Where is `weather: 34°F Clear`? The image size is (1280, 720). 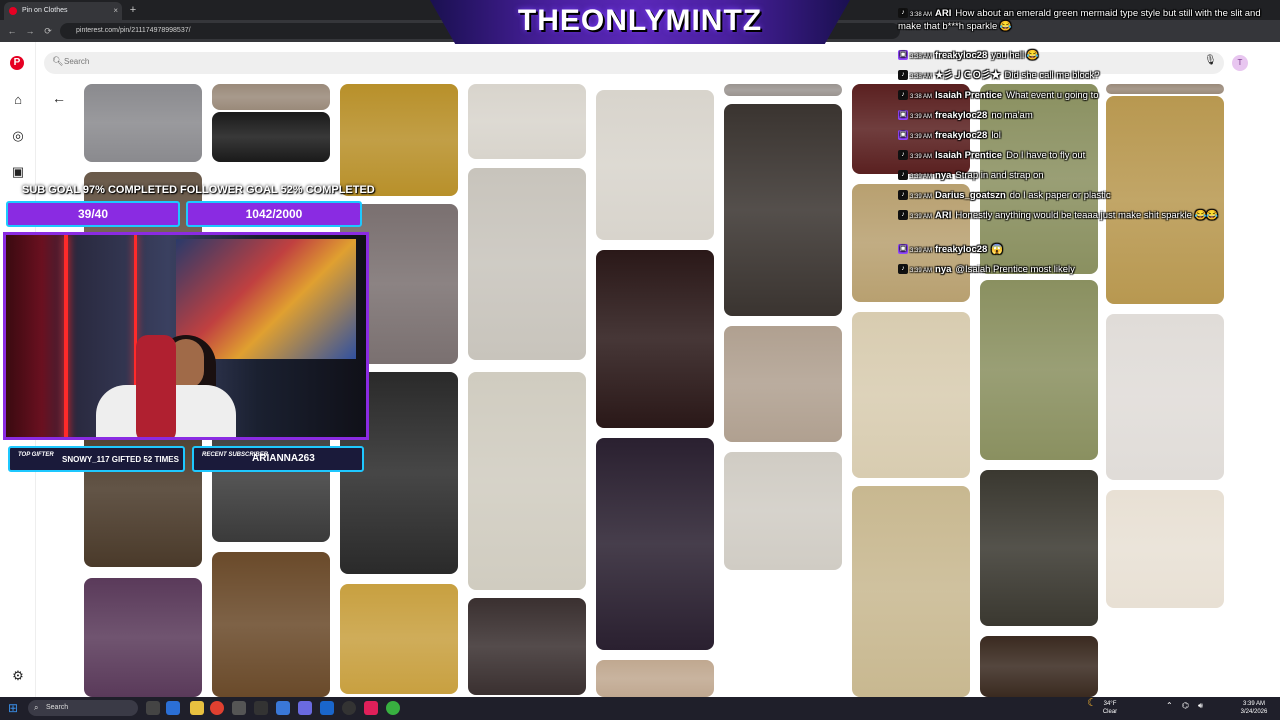
weather: 34°F Clear is located at coordinates (1110, 708).